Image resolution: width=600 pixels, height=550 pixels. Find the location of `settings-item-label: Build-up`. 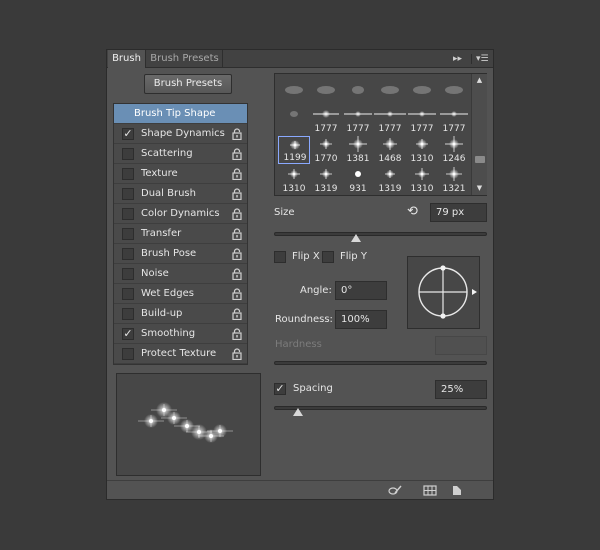

settings-item-label: Build-up is located at coordinates (162, 313).